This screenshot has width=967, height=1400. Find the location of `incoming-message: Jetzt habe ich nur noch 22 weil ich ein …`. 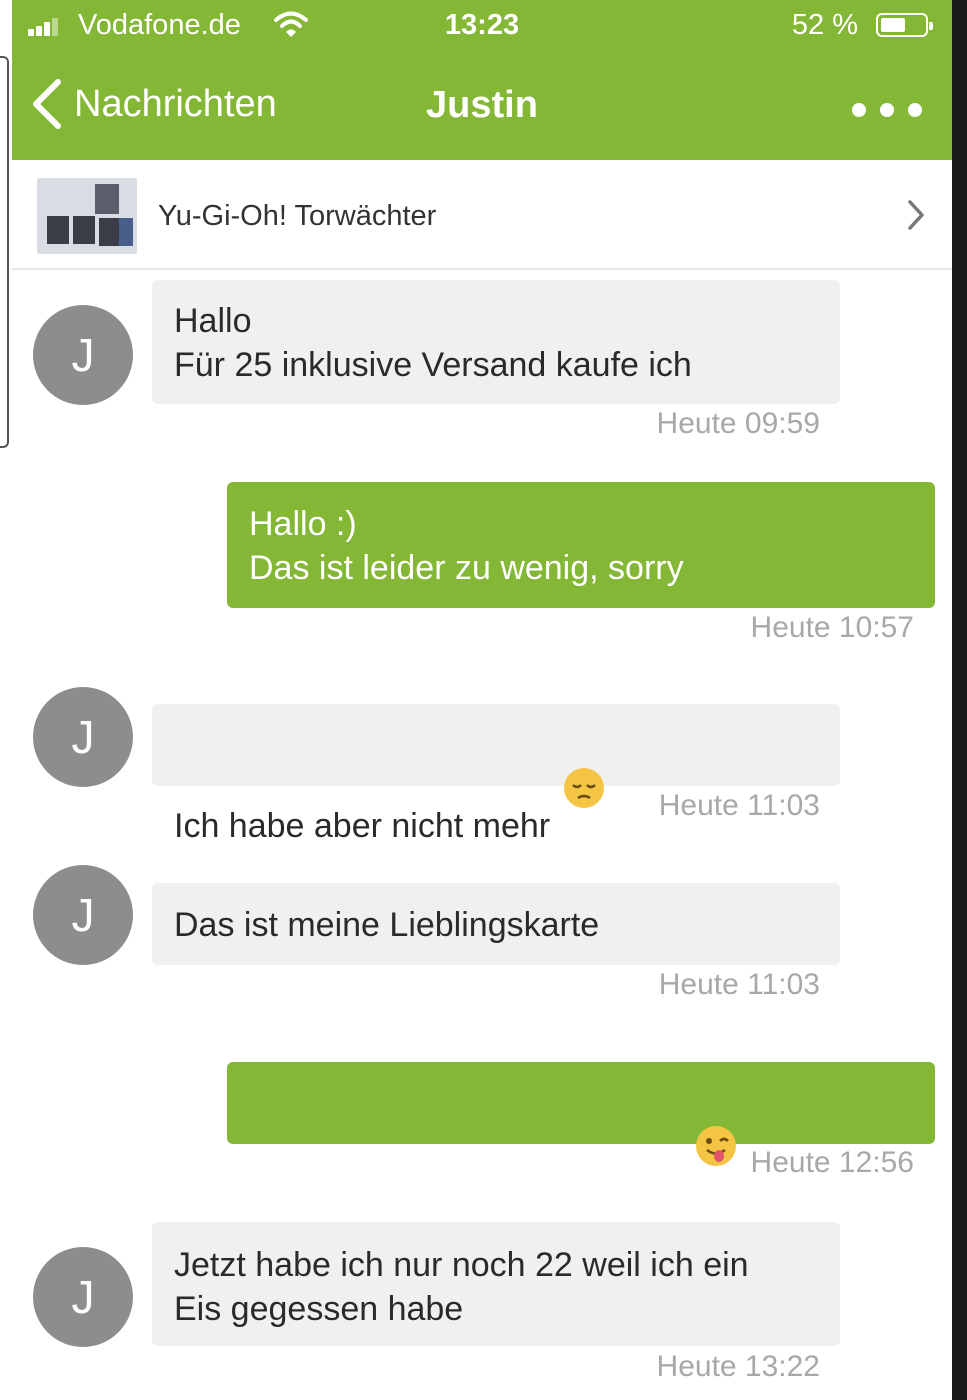

incoming-message: Jetzt habe ich nur noch 22 weil ich ein … is located at coordinates (496, 1284).